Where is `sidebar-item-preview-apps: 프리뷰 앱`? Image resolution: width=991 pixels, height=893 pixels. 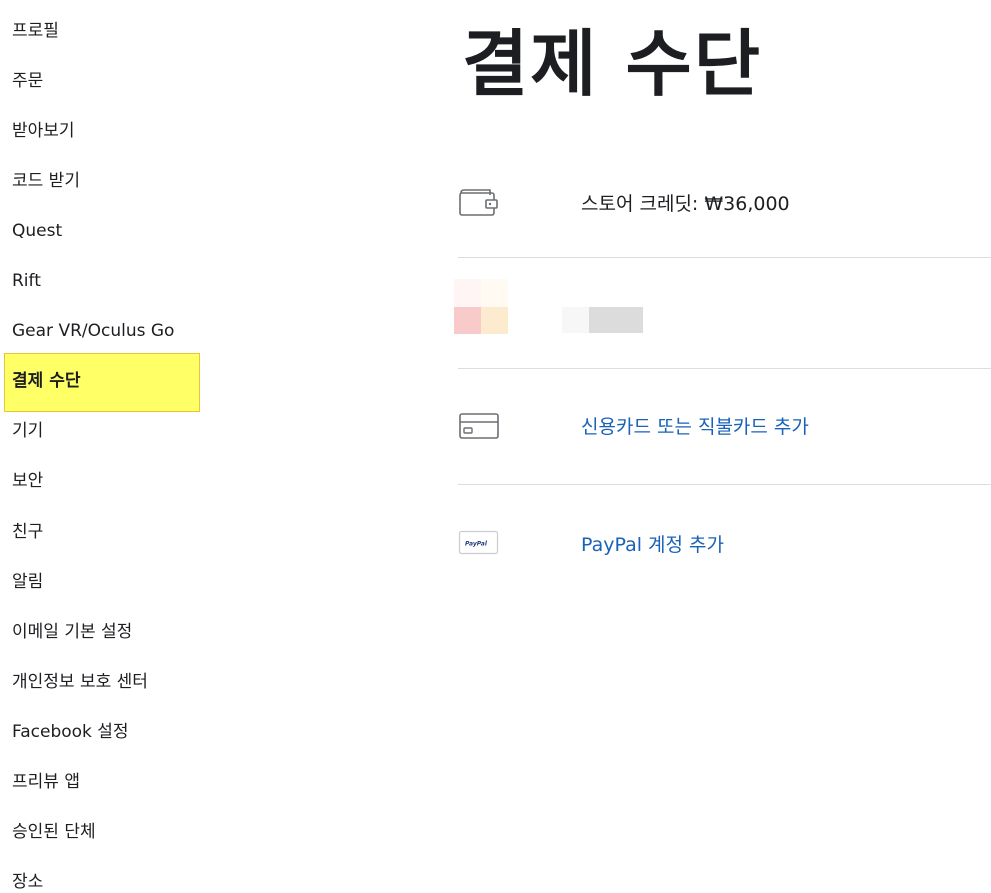
sidebar-item-preview-apps: 프리뷰 앱 is located at coordinates (46, 782).